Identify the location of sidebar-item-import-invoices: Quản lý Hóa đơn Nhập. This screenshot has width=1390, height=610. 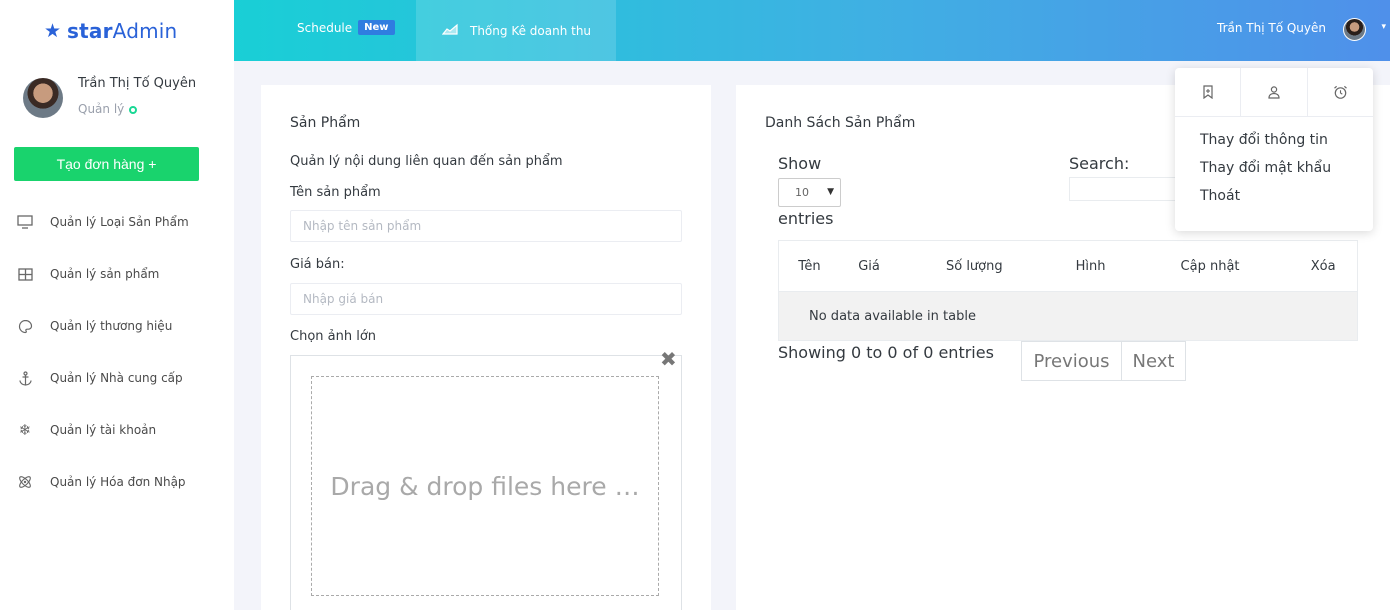
(117, 482).